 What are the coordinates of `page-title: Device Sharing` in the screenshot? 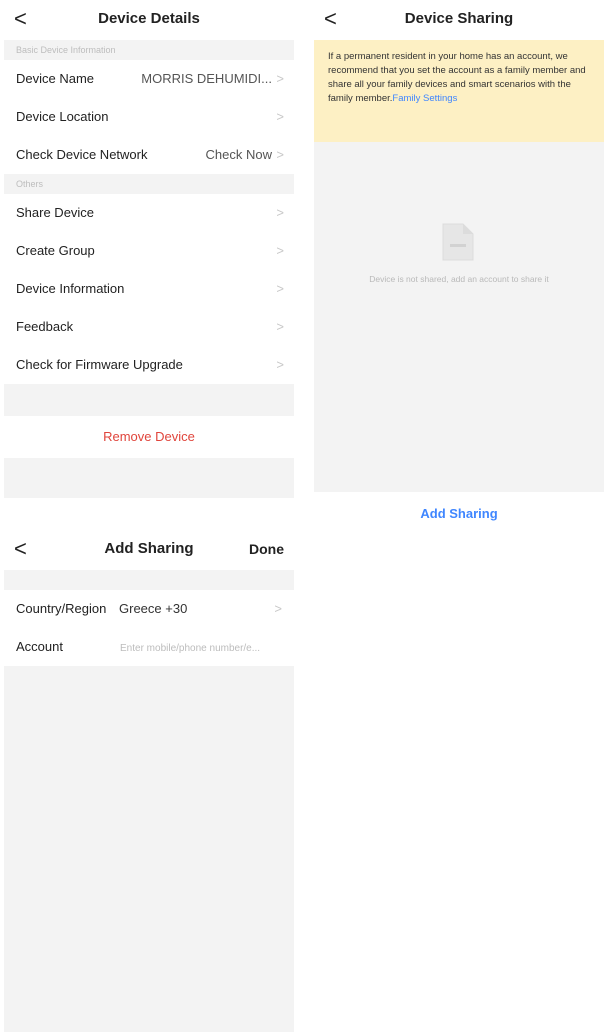 It's located at (459, 18).